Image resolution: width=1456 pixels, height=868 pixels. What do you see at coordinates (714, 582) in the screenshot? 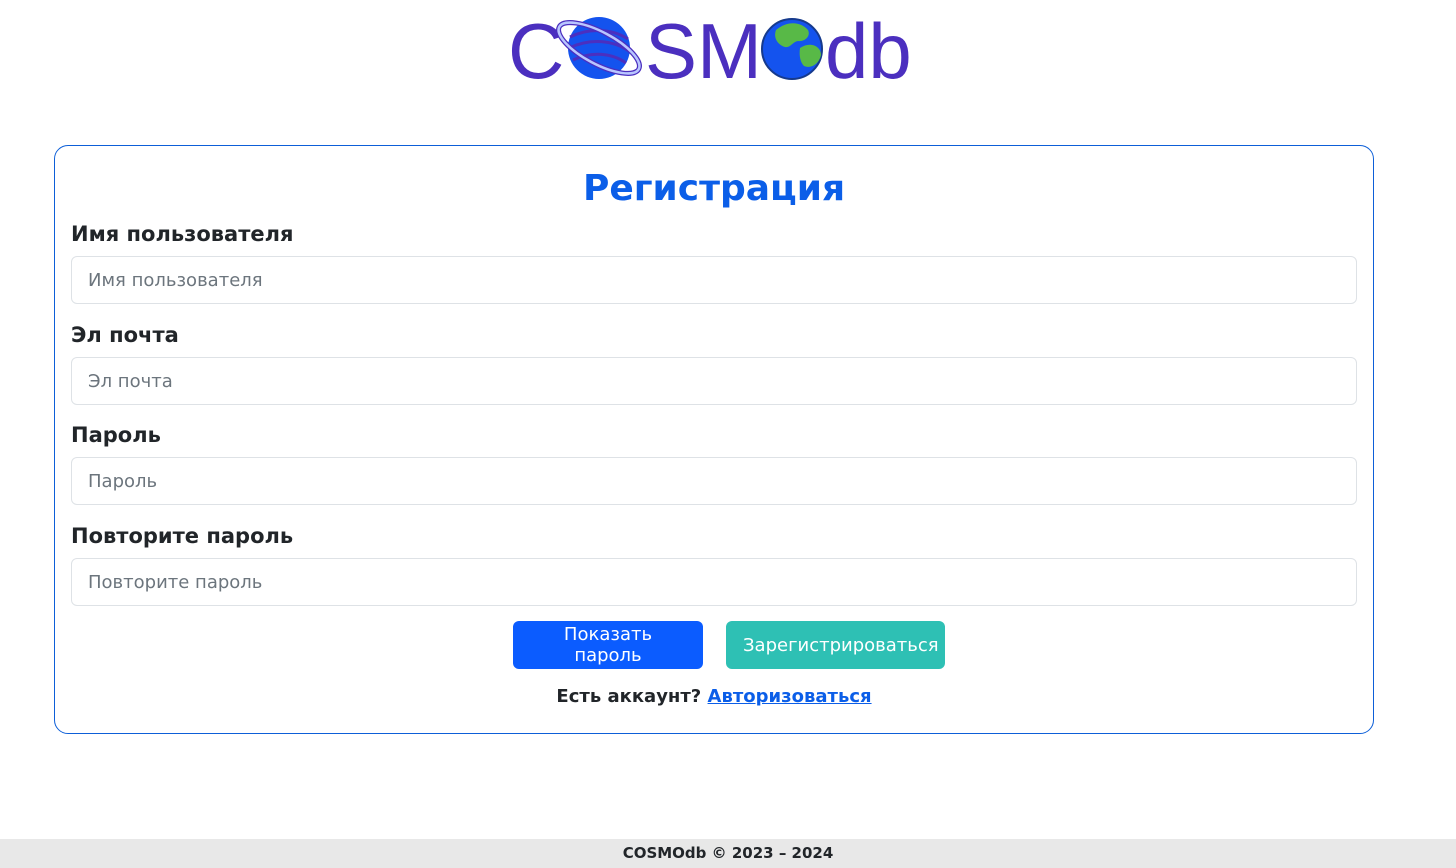
I see `repeat-password-input` at bounding box center [714, 582].